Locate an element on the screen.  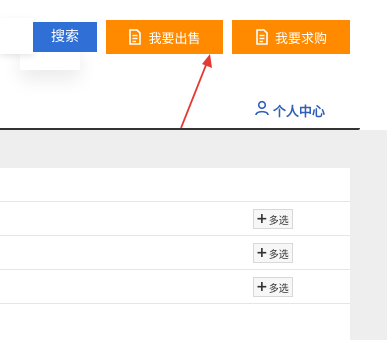
user-center-link: 个人中心 is located at coordinates (289, 110).